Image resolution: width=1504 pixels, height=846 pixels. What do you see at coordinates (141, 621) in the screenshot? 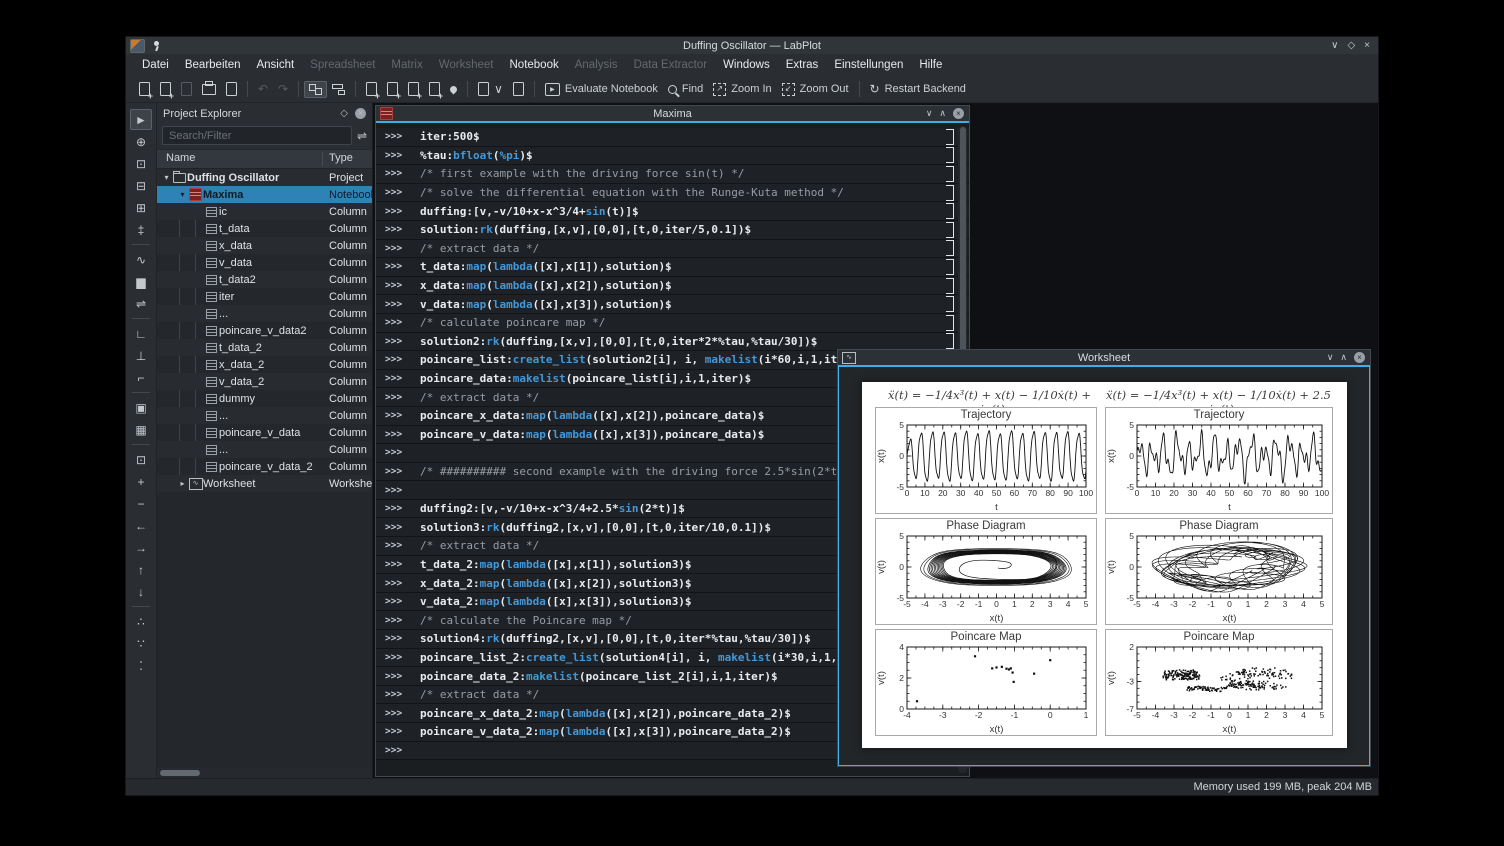
I see `scale-auto-icon: ∴` at bounding box center [141, 621].